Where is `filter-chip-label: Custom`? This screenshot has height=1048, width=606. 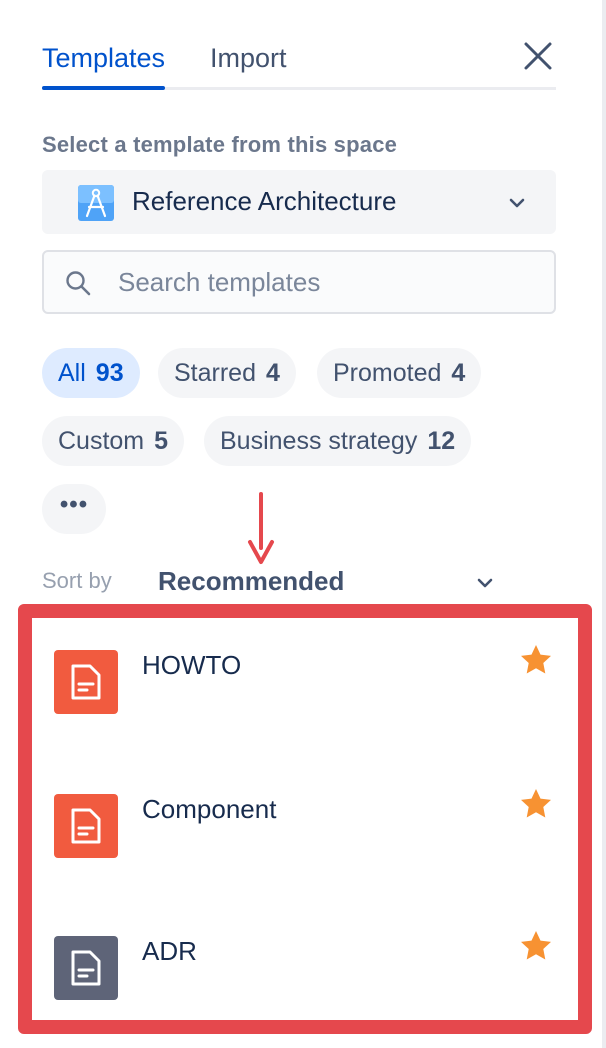 filter-chip-label: Custom is located at coordinates (101, 441).